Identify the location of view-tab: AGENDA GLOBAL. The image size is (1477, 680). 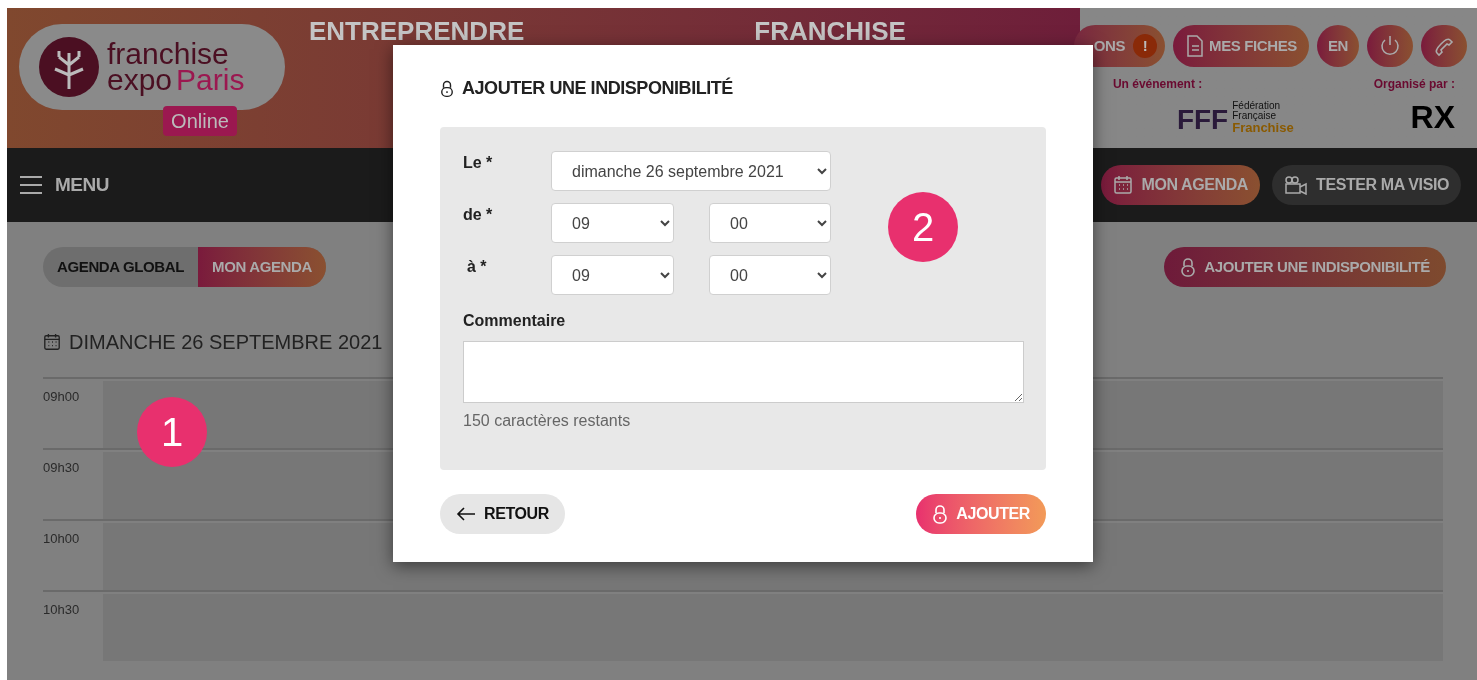
(121, 267).